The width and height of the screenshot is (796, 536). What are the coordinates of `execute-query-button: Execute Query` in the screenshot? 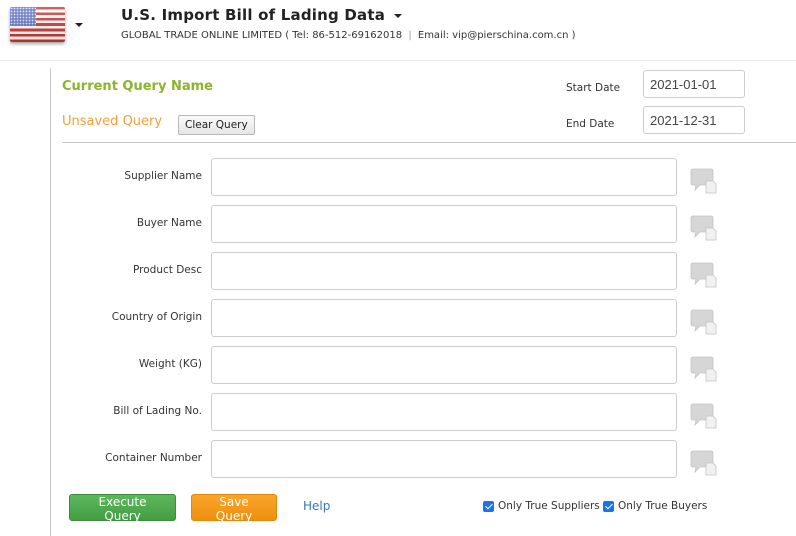 It's located at (122, 508).